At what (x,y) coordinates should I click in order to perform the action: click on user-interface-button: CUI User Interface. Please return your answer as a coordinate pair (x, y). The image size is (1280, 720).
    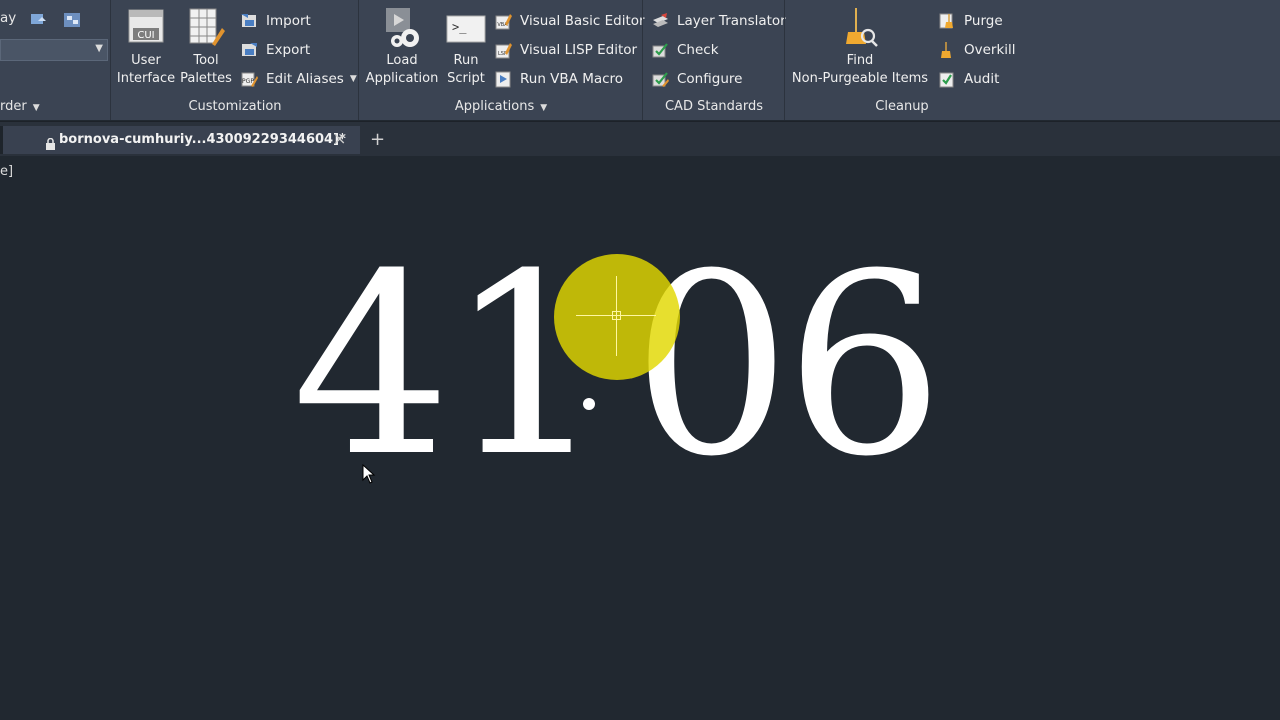
    Looking at the image, I should click on (146, 47).